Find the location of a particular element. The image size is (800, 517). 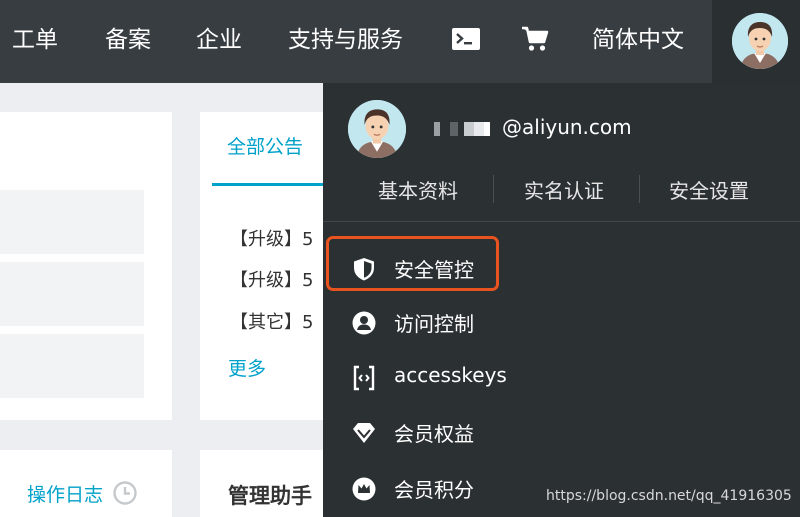

tab-all-notices: 全部公告 is located at coordinates (265, 145).